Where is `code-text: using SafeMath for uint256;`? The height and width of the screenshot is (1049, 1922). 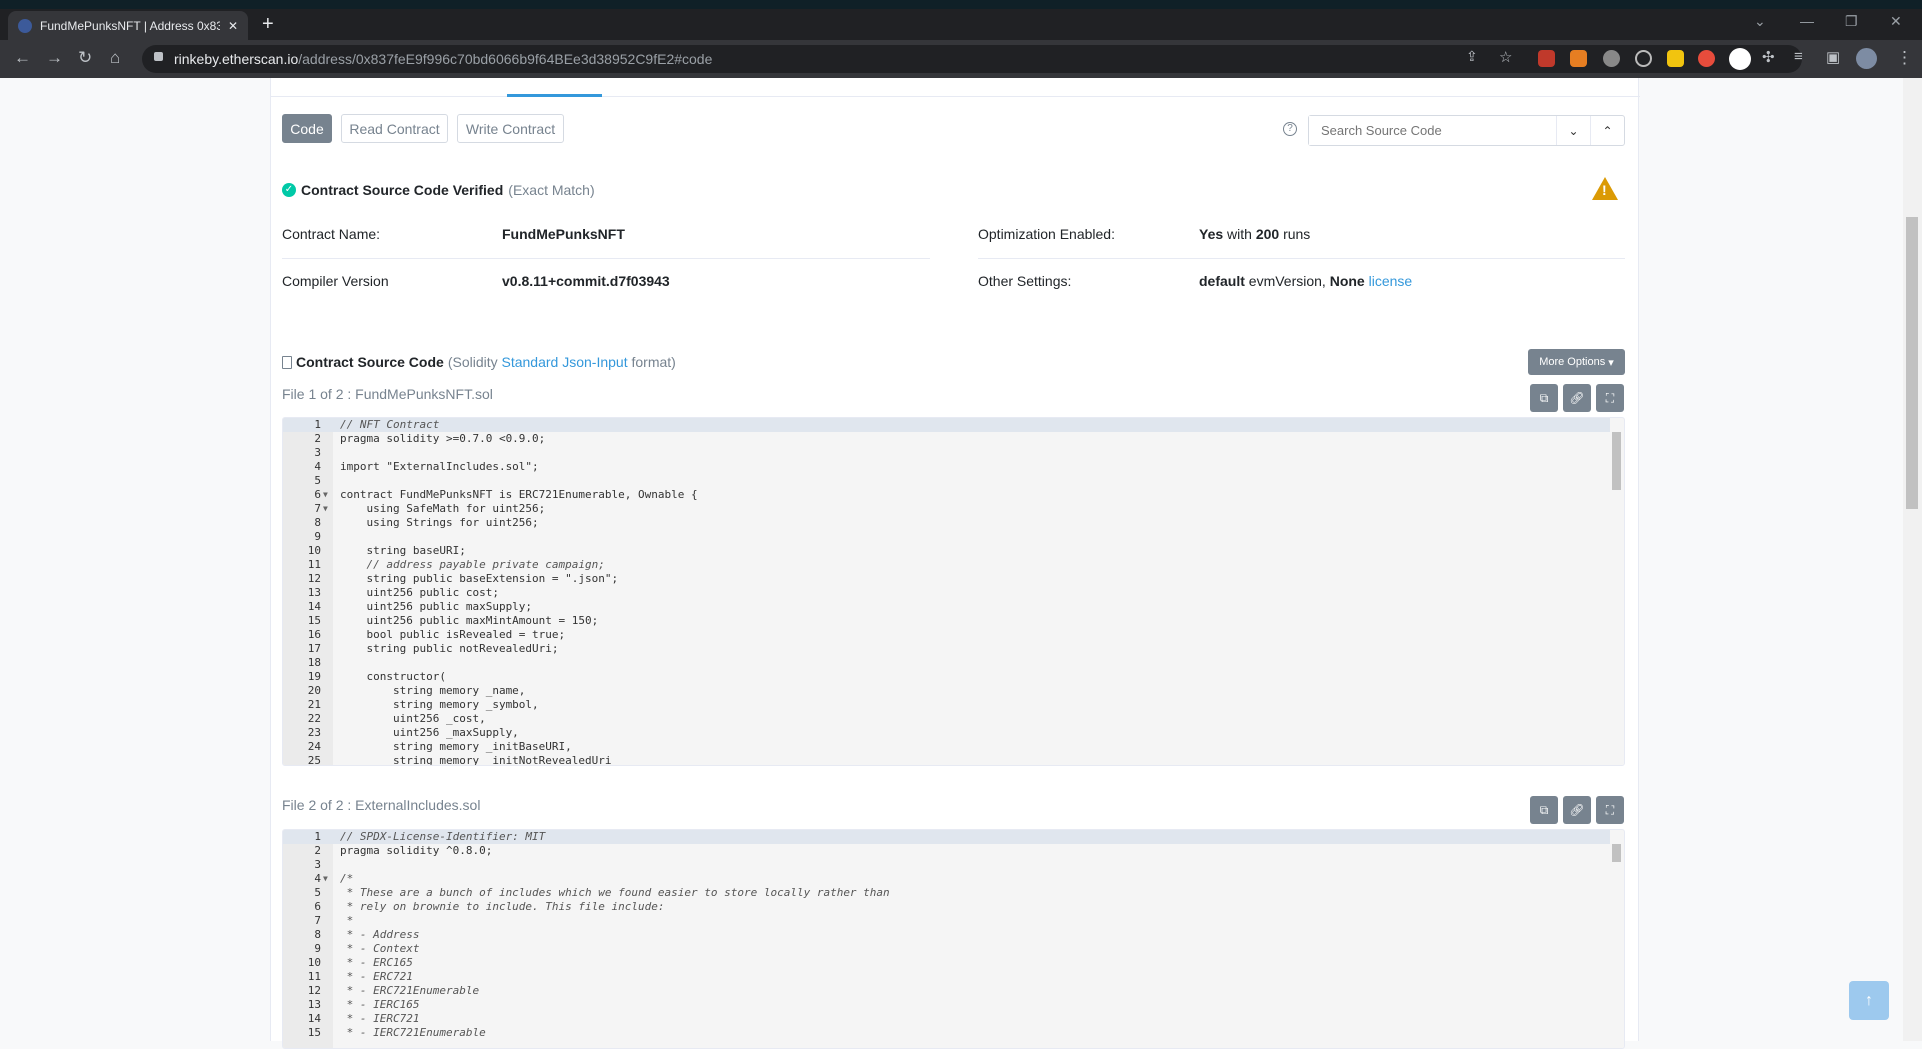 code-text: using SafeMath for uint256; is located at coordinates (443, 508).